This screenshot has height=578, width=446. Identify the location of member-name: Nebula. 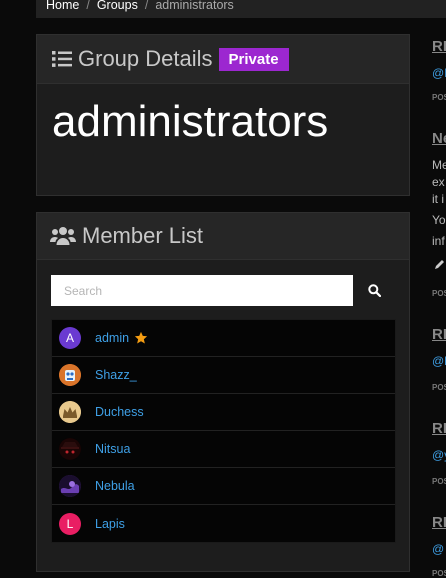
(115, 486).